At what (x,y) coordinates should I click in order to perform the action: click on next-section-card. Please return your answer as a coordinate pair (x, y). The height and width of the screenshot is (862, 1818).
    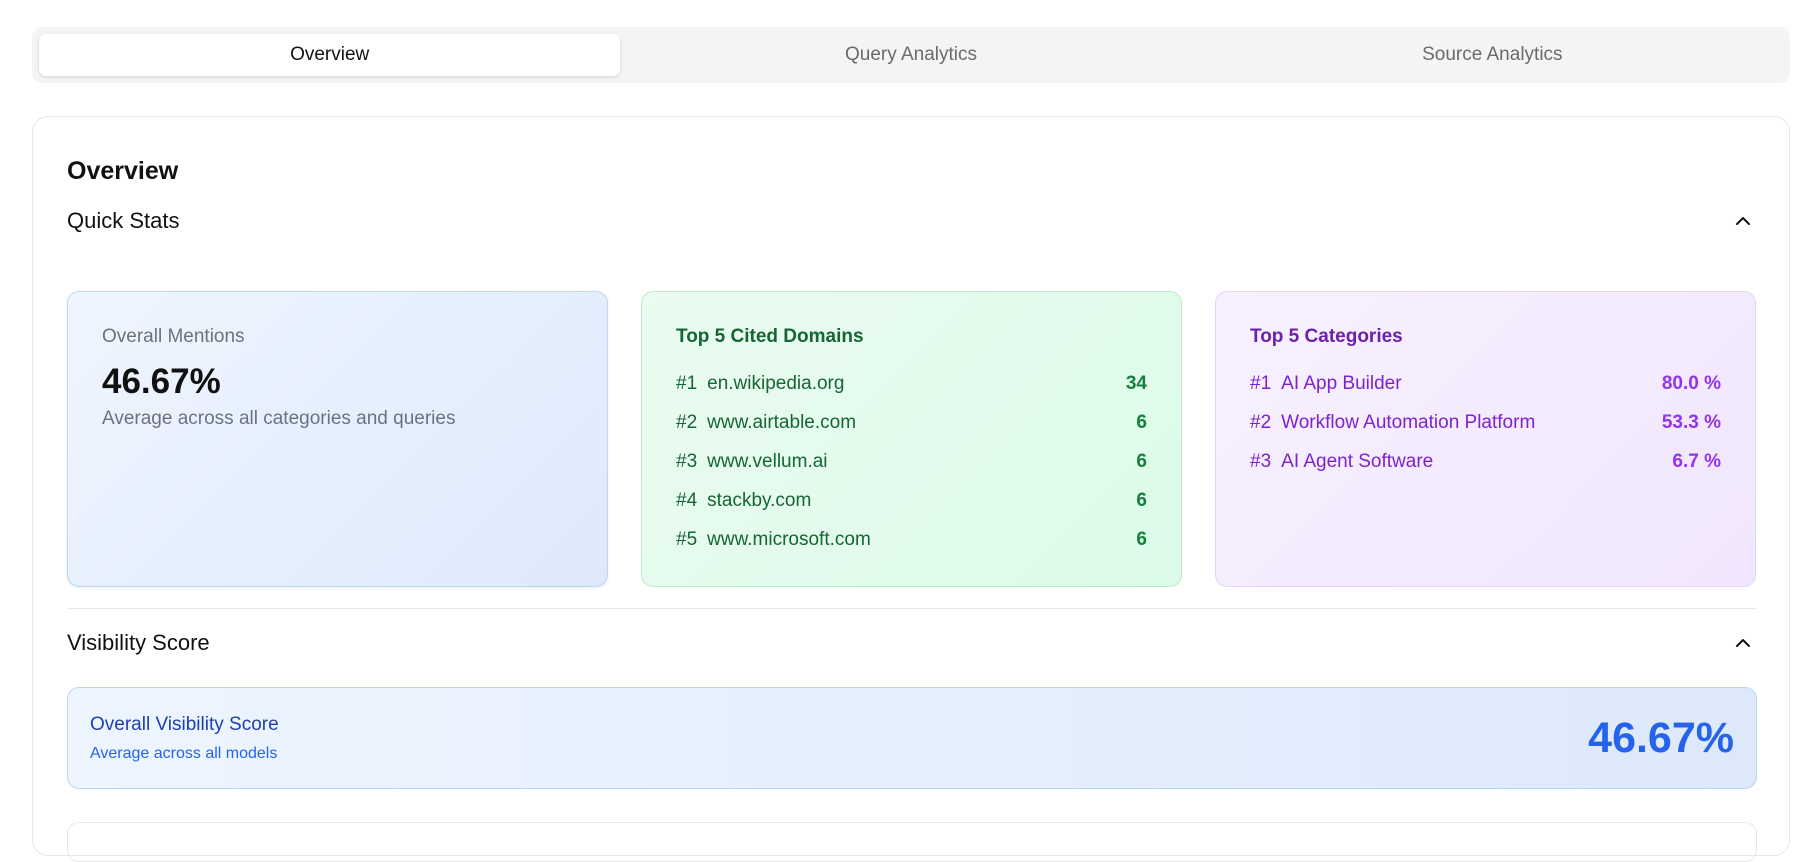
    Looking at the image, I should click on (912, 842).